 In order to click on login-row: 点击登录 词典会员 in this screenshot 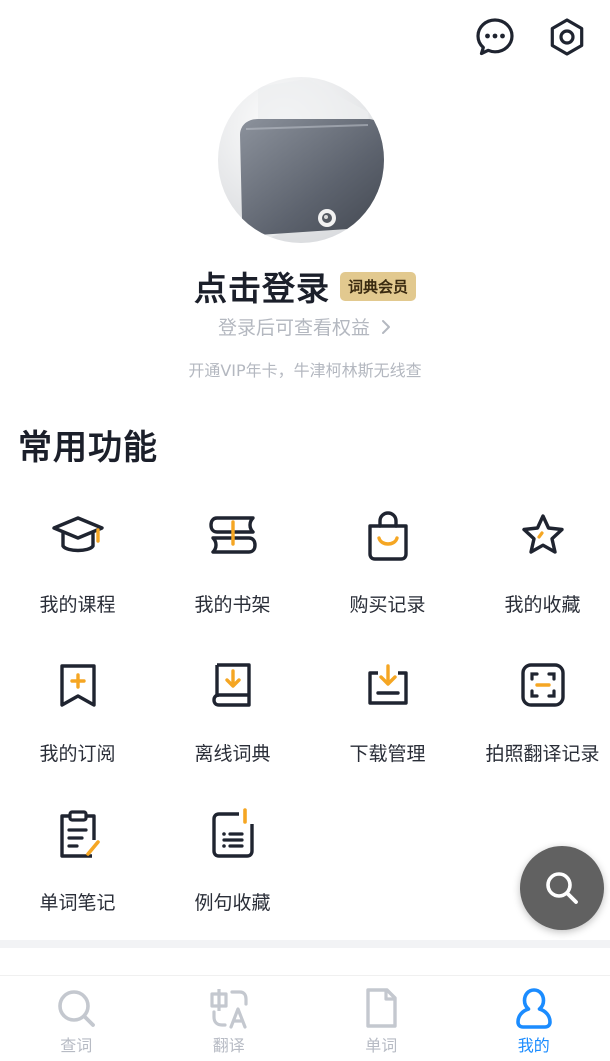, I will do `click(305, 286)`.